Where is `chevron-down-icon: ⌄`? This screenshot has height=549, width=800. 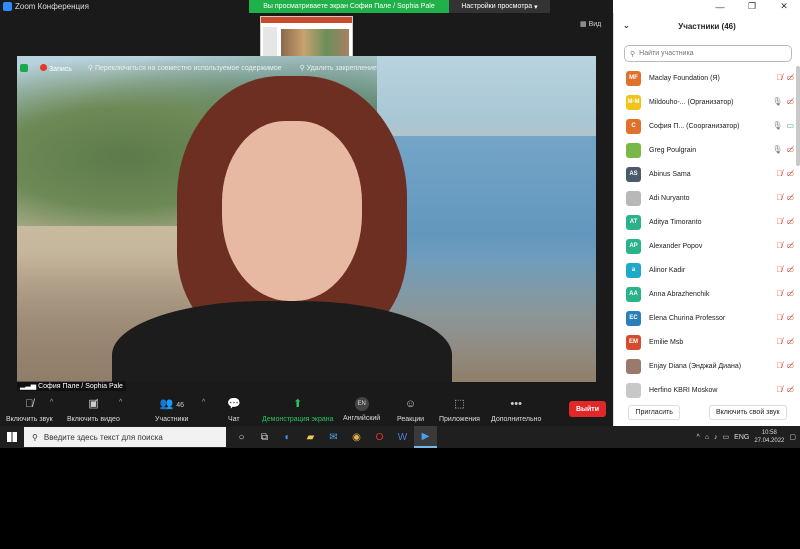 chevron-down-icon: ⌄ is located at coordinates (626, 25).